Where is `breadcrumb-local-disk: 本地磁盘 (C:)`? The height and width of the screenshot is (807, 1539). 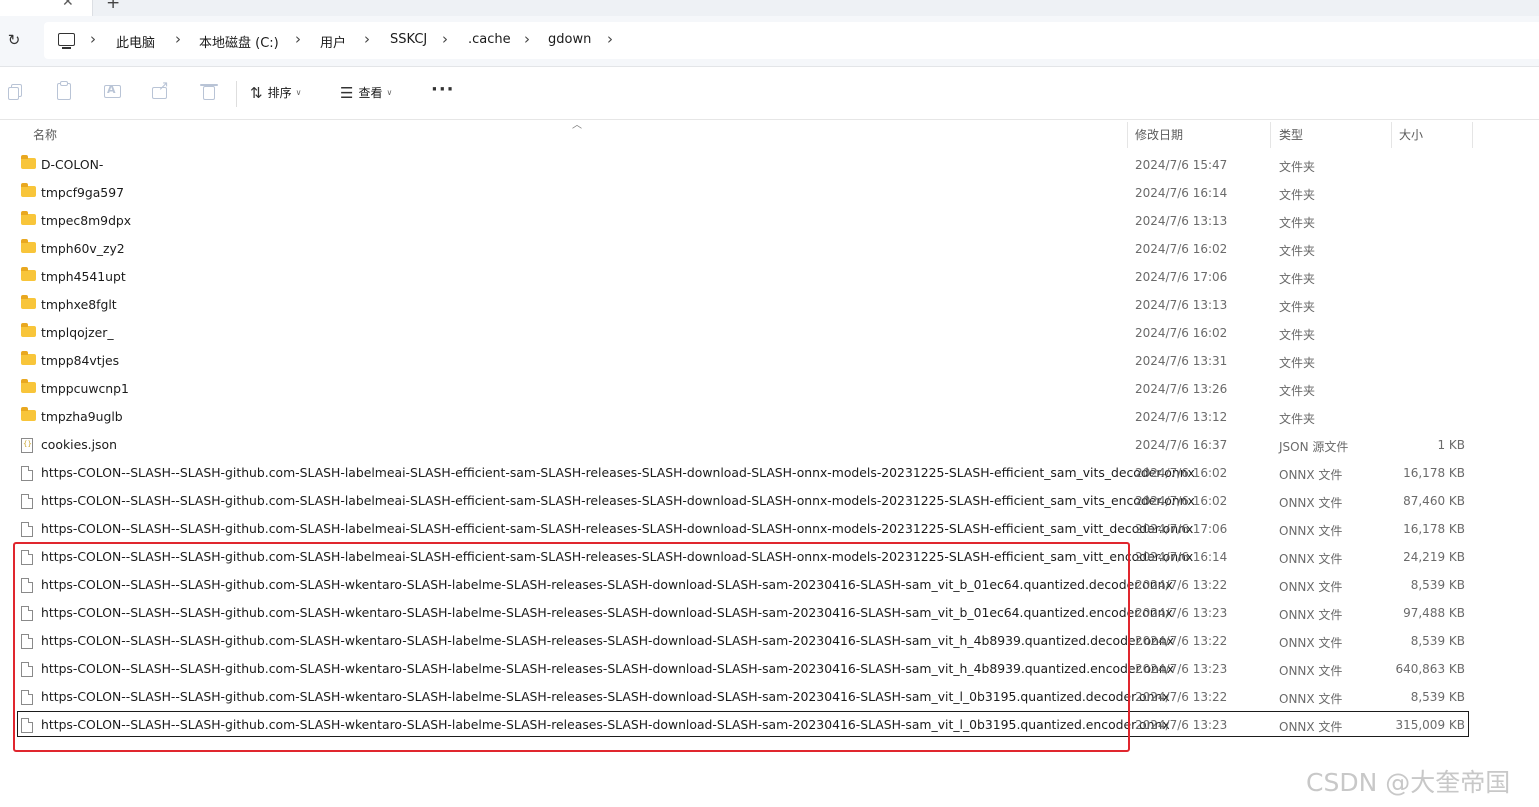 breadcrumb-local-disk: 本地磁盘 (C:) is located at coordinates (239, 41).